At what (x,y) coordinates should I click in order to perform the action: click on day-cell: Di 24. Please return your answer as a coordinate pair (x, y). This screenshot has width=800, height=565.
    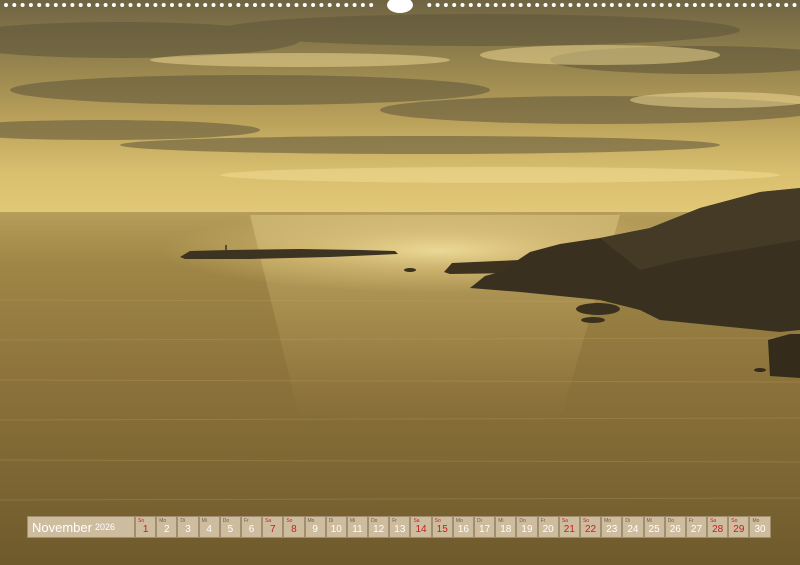
    Looking at the image, I should click on (633, 527).